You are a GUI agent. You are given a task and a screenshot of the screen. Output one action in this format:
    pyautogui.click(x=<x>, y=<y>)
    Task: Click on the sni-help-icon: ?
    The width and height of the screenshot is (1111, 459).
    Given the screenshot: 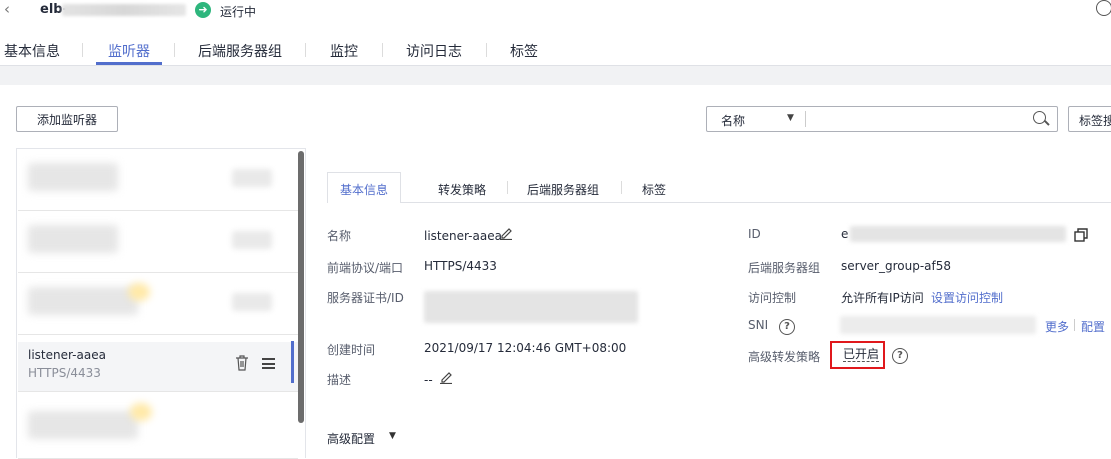 What is the action you would take?
    pyautogui.click(x=787, y=327)
    